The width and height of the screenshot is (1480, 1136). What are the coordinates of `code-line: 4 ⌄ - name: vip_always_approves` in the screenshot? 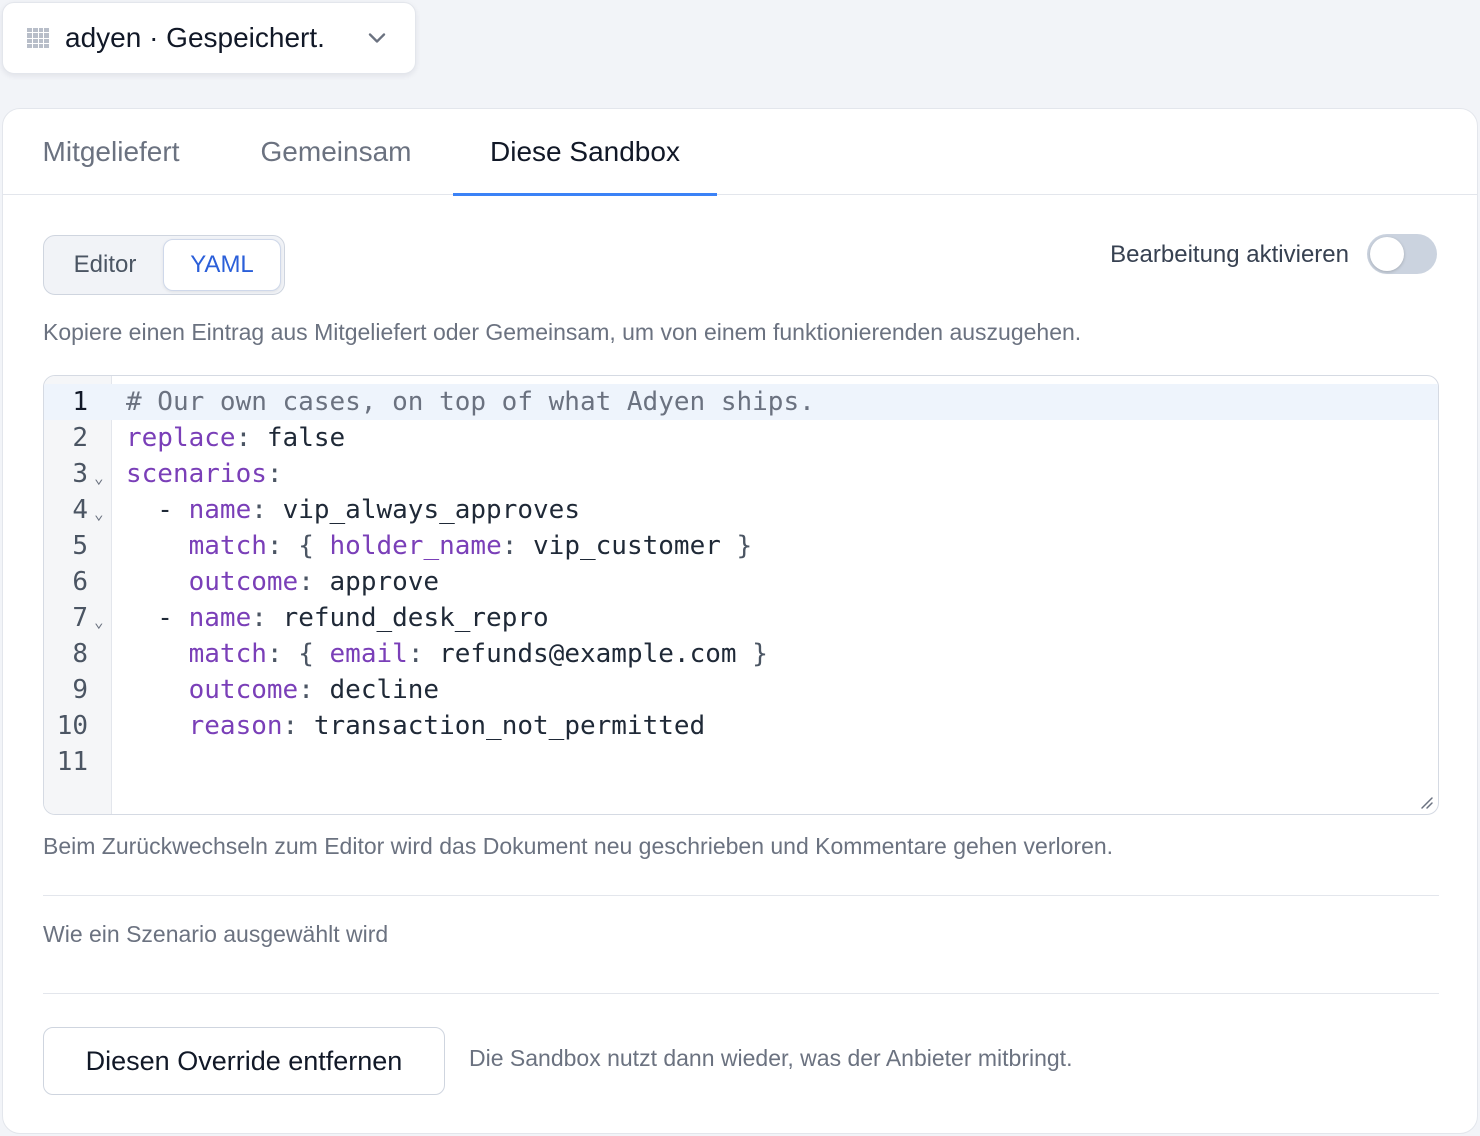 It's located at (741, 510).